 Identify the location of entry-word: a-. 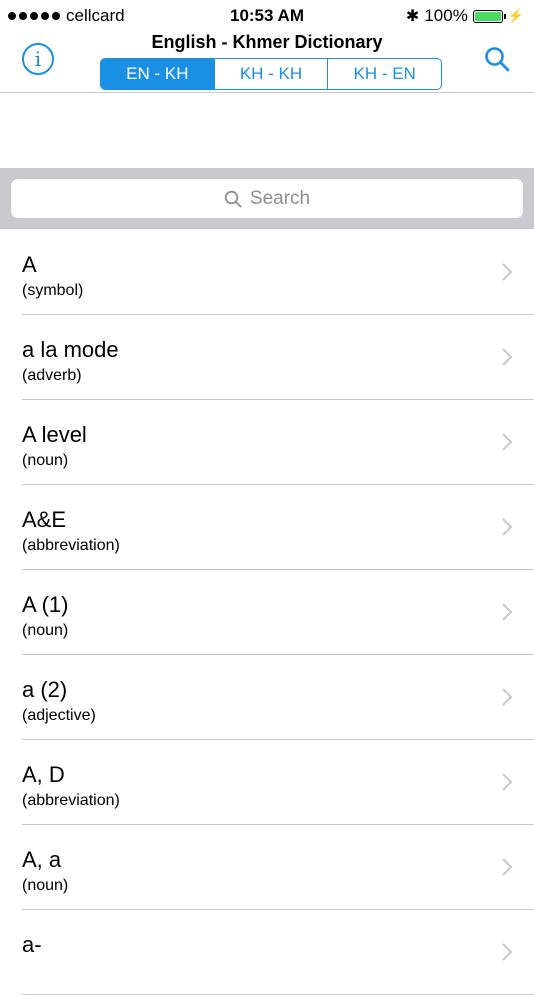
(32, 944).